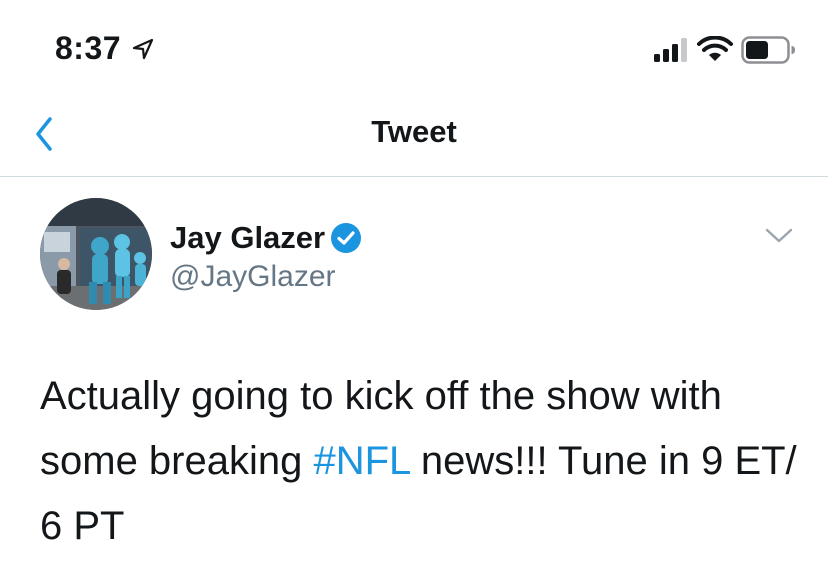 The height and width of the screenshot is (563, 828). What do you see at coordinates (414, 131) in the screenshot?
I see `page-title: Tweet` at bounding box center [414, 131].